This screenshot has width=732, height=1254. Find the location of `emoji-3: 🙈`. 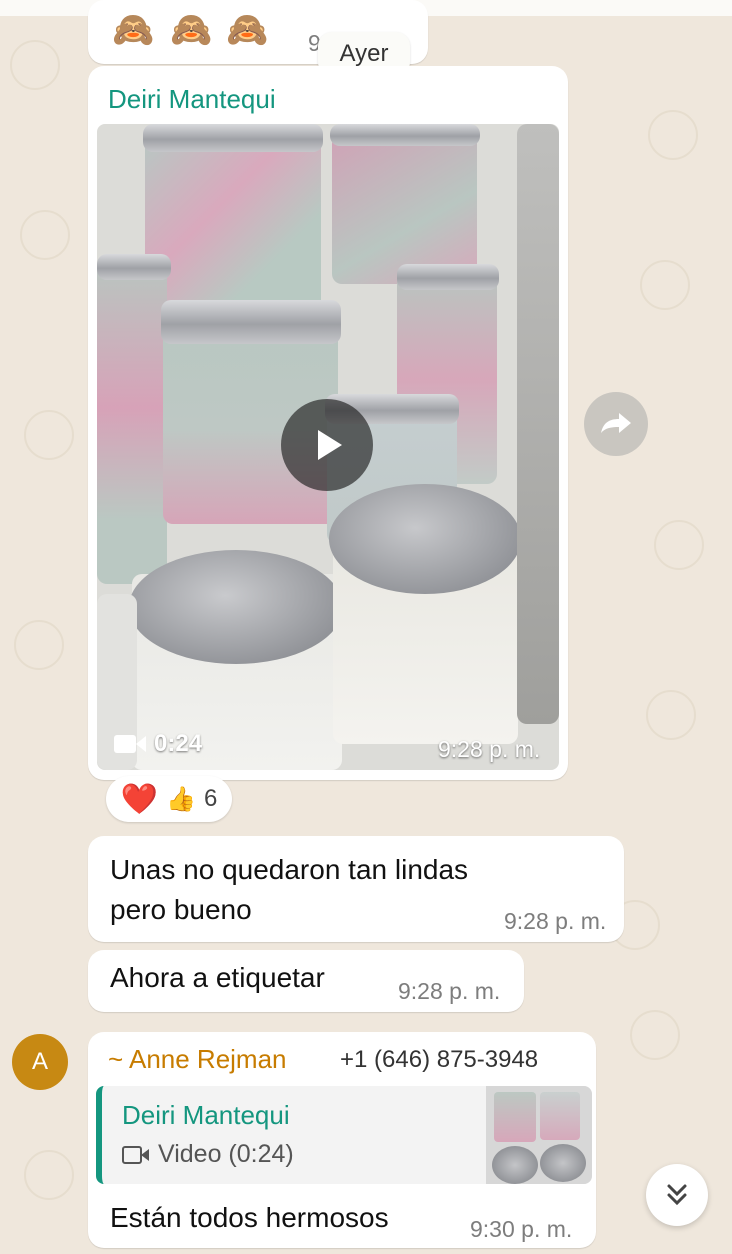

emoji-3: 🙈 is located at coordinates (247, 30).